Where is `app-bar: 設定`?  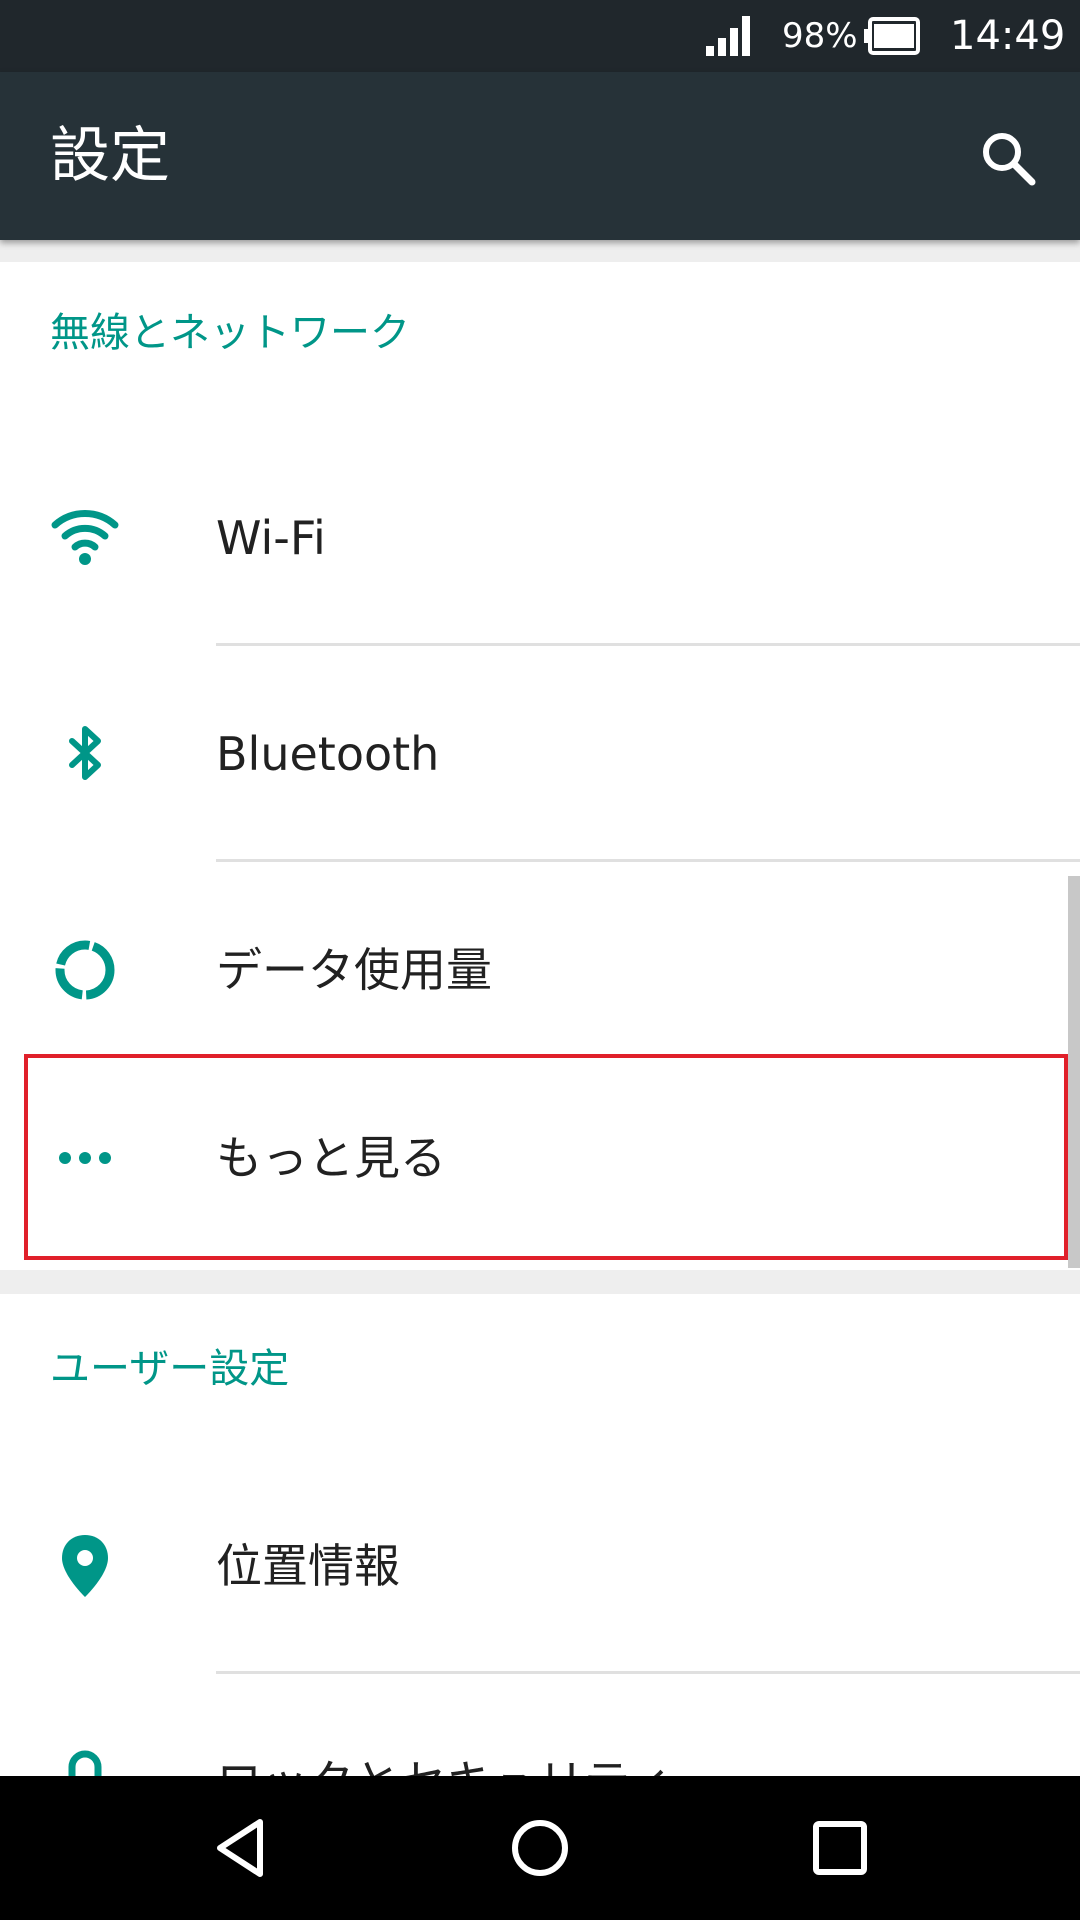
app-bar: 設定 is located at coordinates (540, 156).